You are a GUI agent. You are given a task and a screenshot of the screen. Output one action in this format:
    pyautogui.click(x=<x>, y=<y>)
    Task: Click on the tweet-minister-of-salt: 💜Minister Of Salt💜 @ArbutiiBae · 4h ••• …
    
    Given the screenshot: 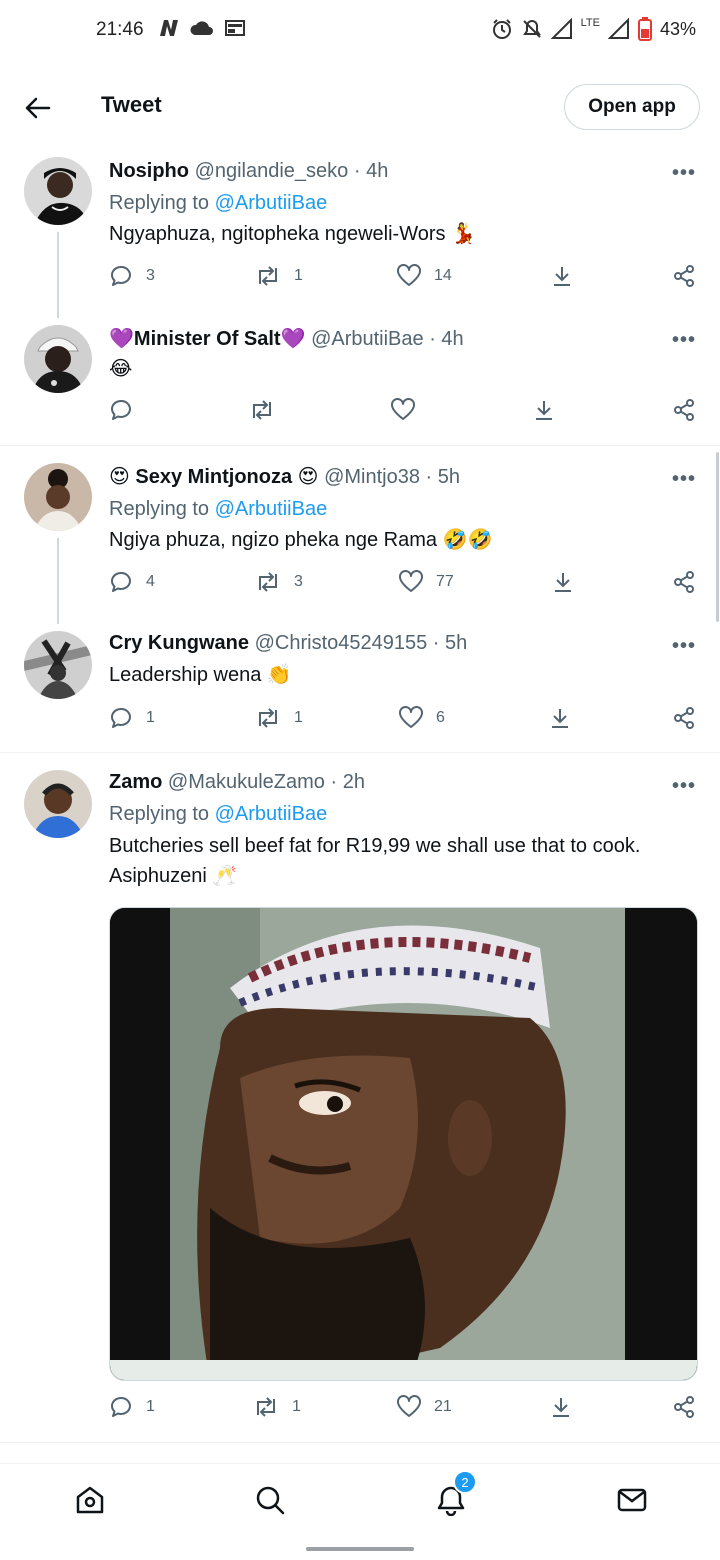 What is the action you would take?
    pyautogui.click(x=360, y=382)
    